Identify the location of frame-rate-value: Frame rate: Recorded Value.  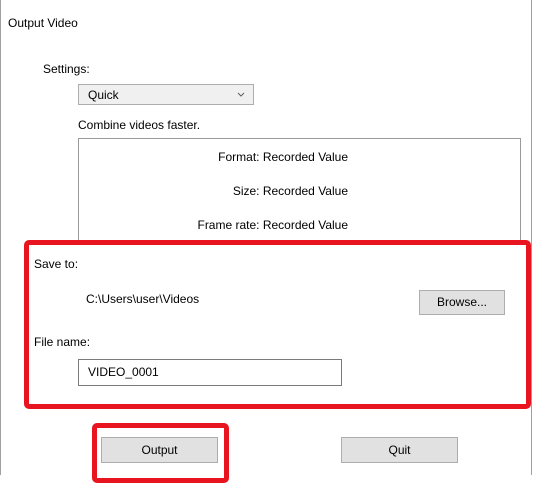
(272, 225).